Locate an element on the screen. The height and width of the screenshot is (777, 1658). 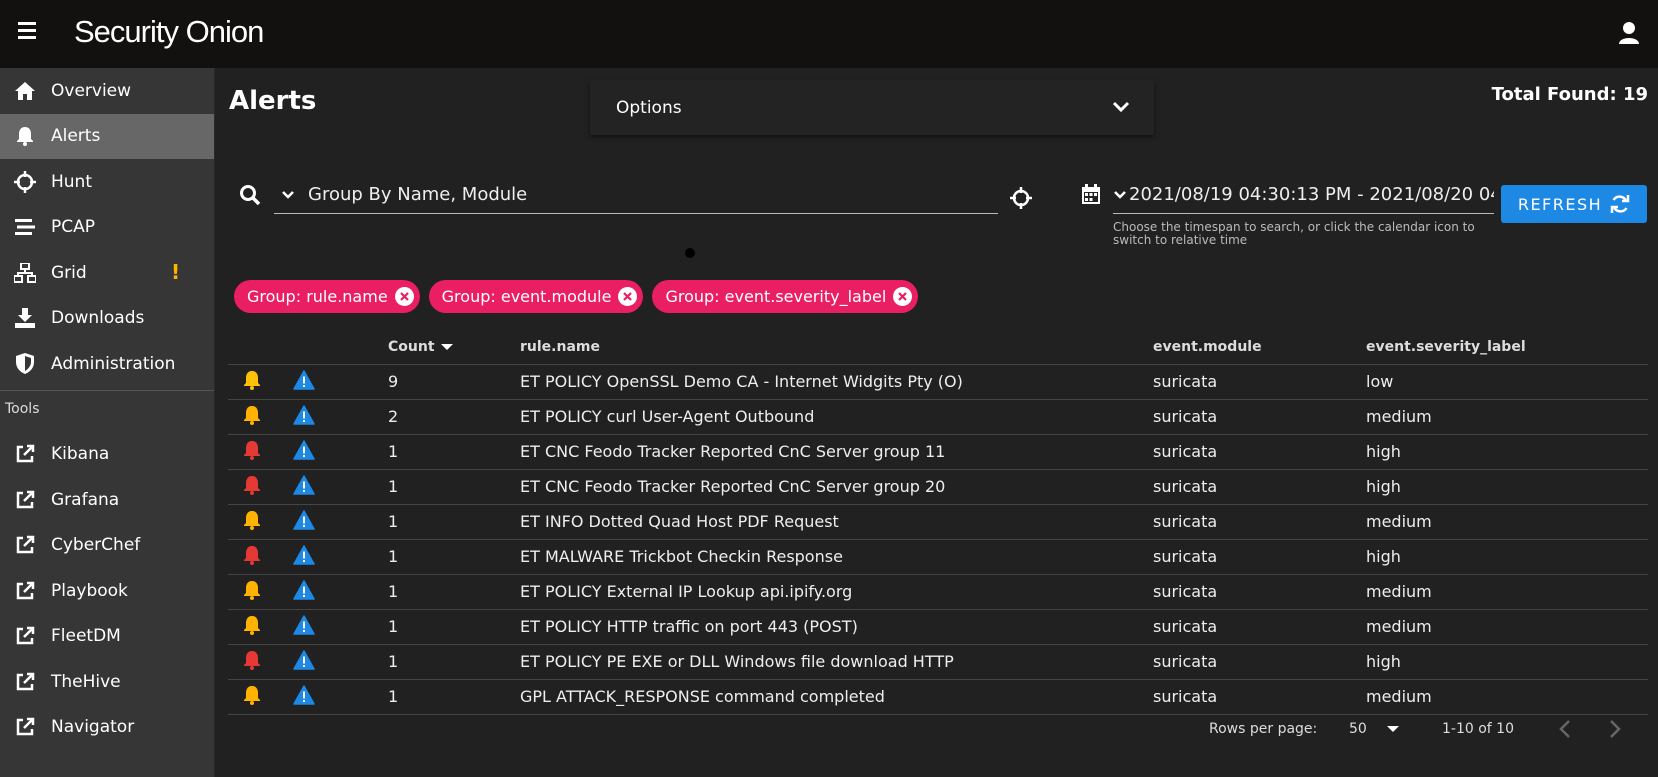
header-count: Count is located at coordinates (454, 348).